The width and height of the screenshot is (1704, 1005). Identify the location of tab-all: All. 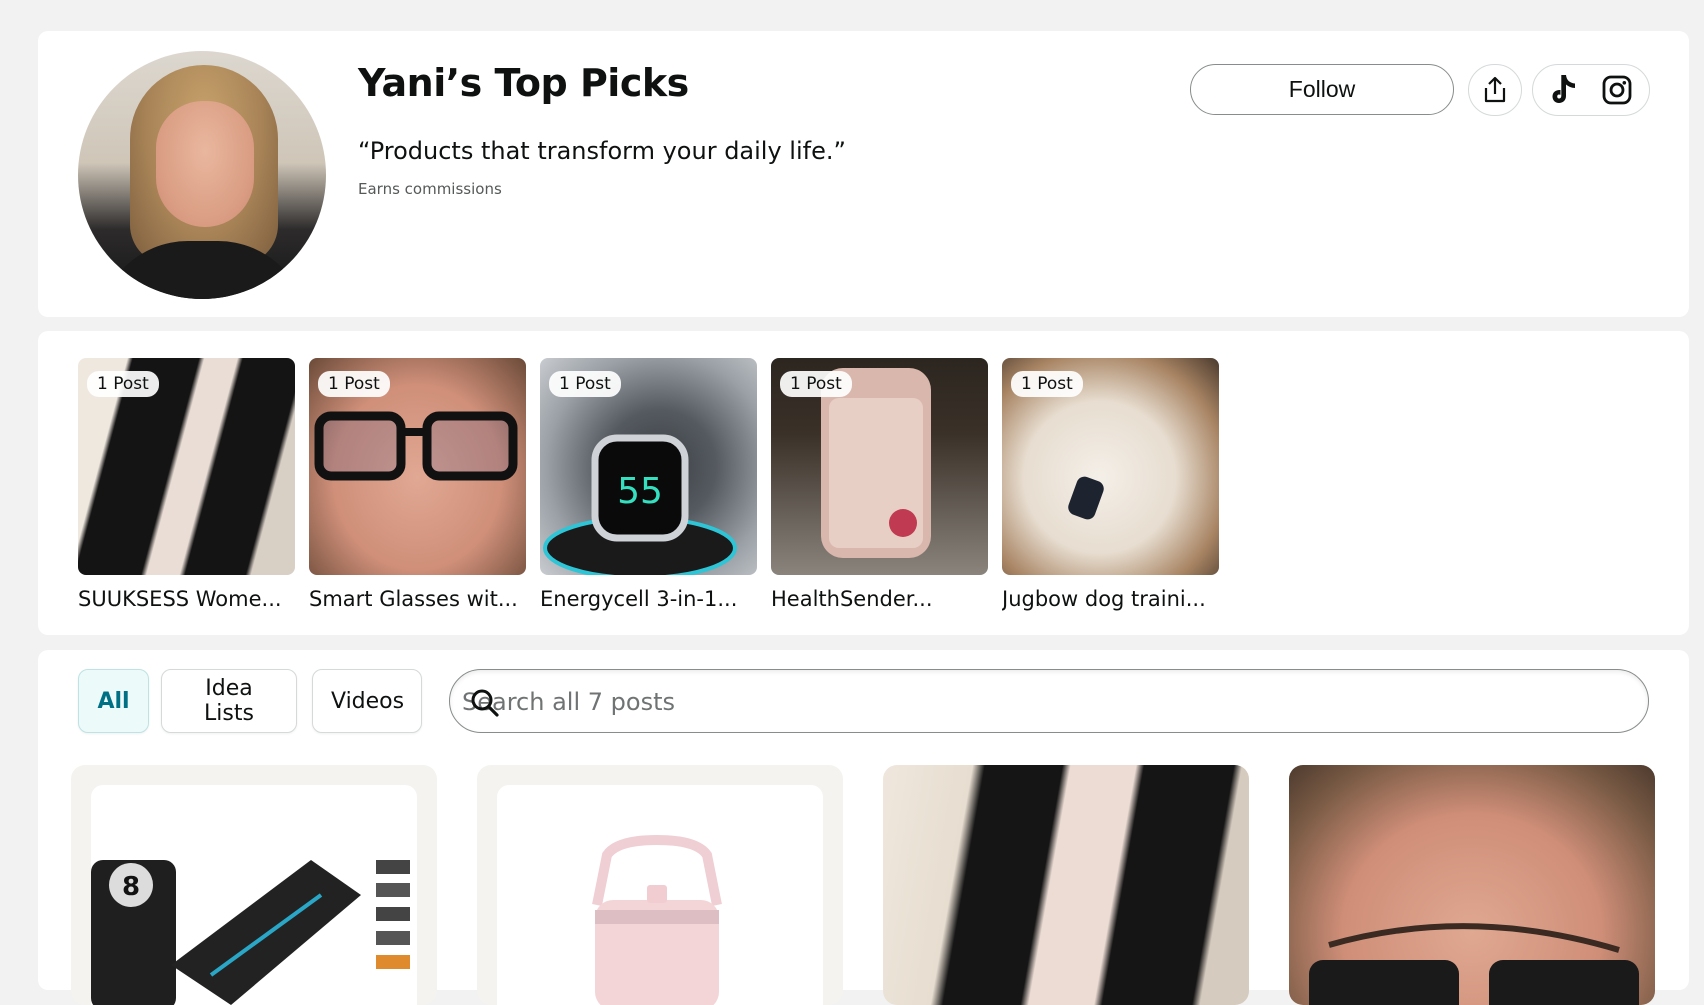
(113, 701).